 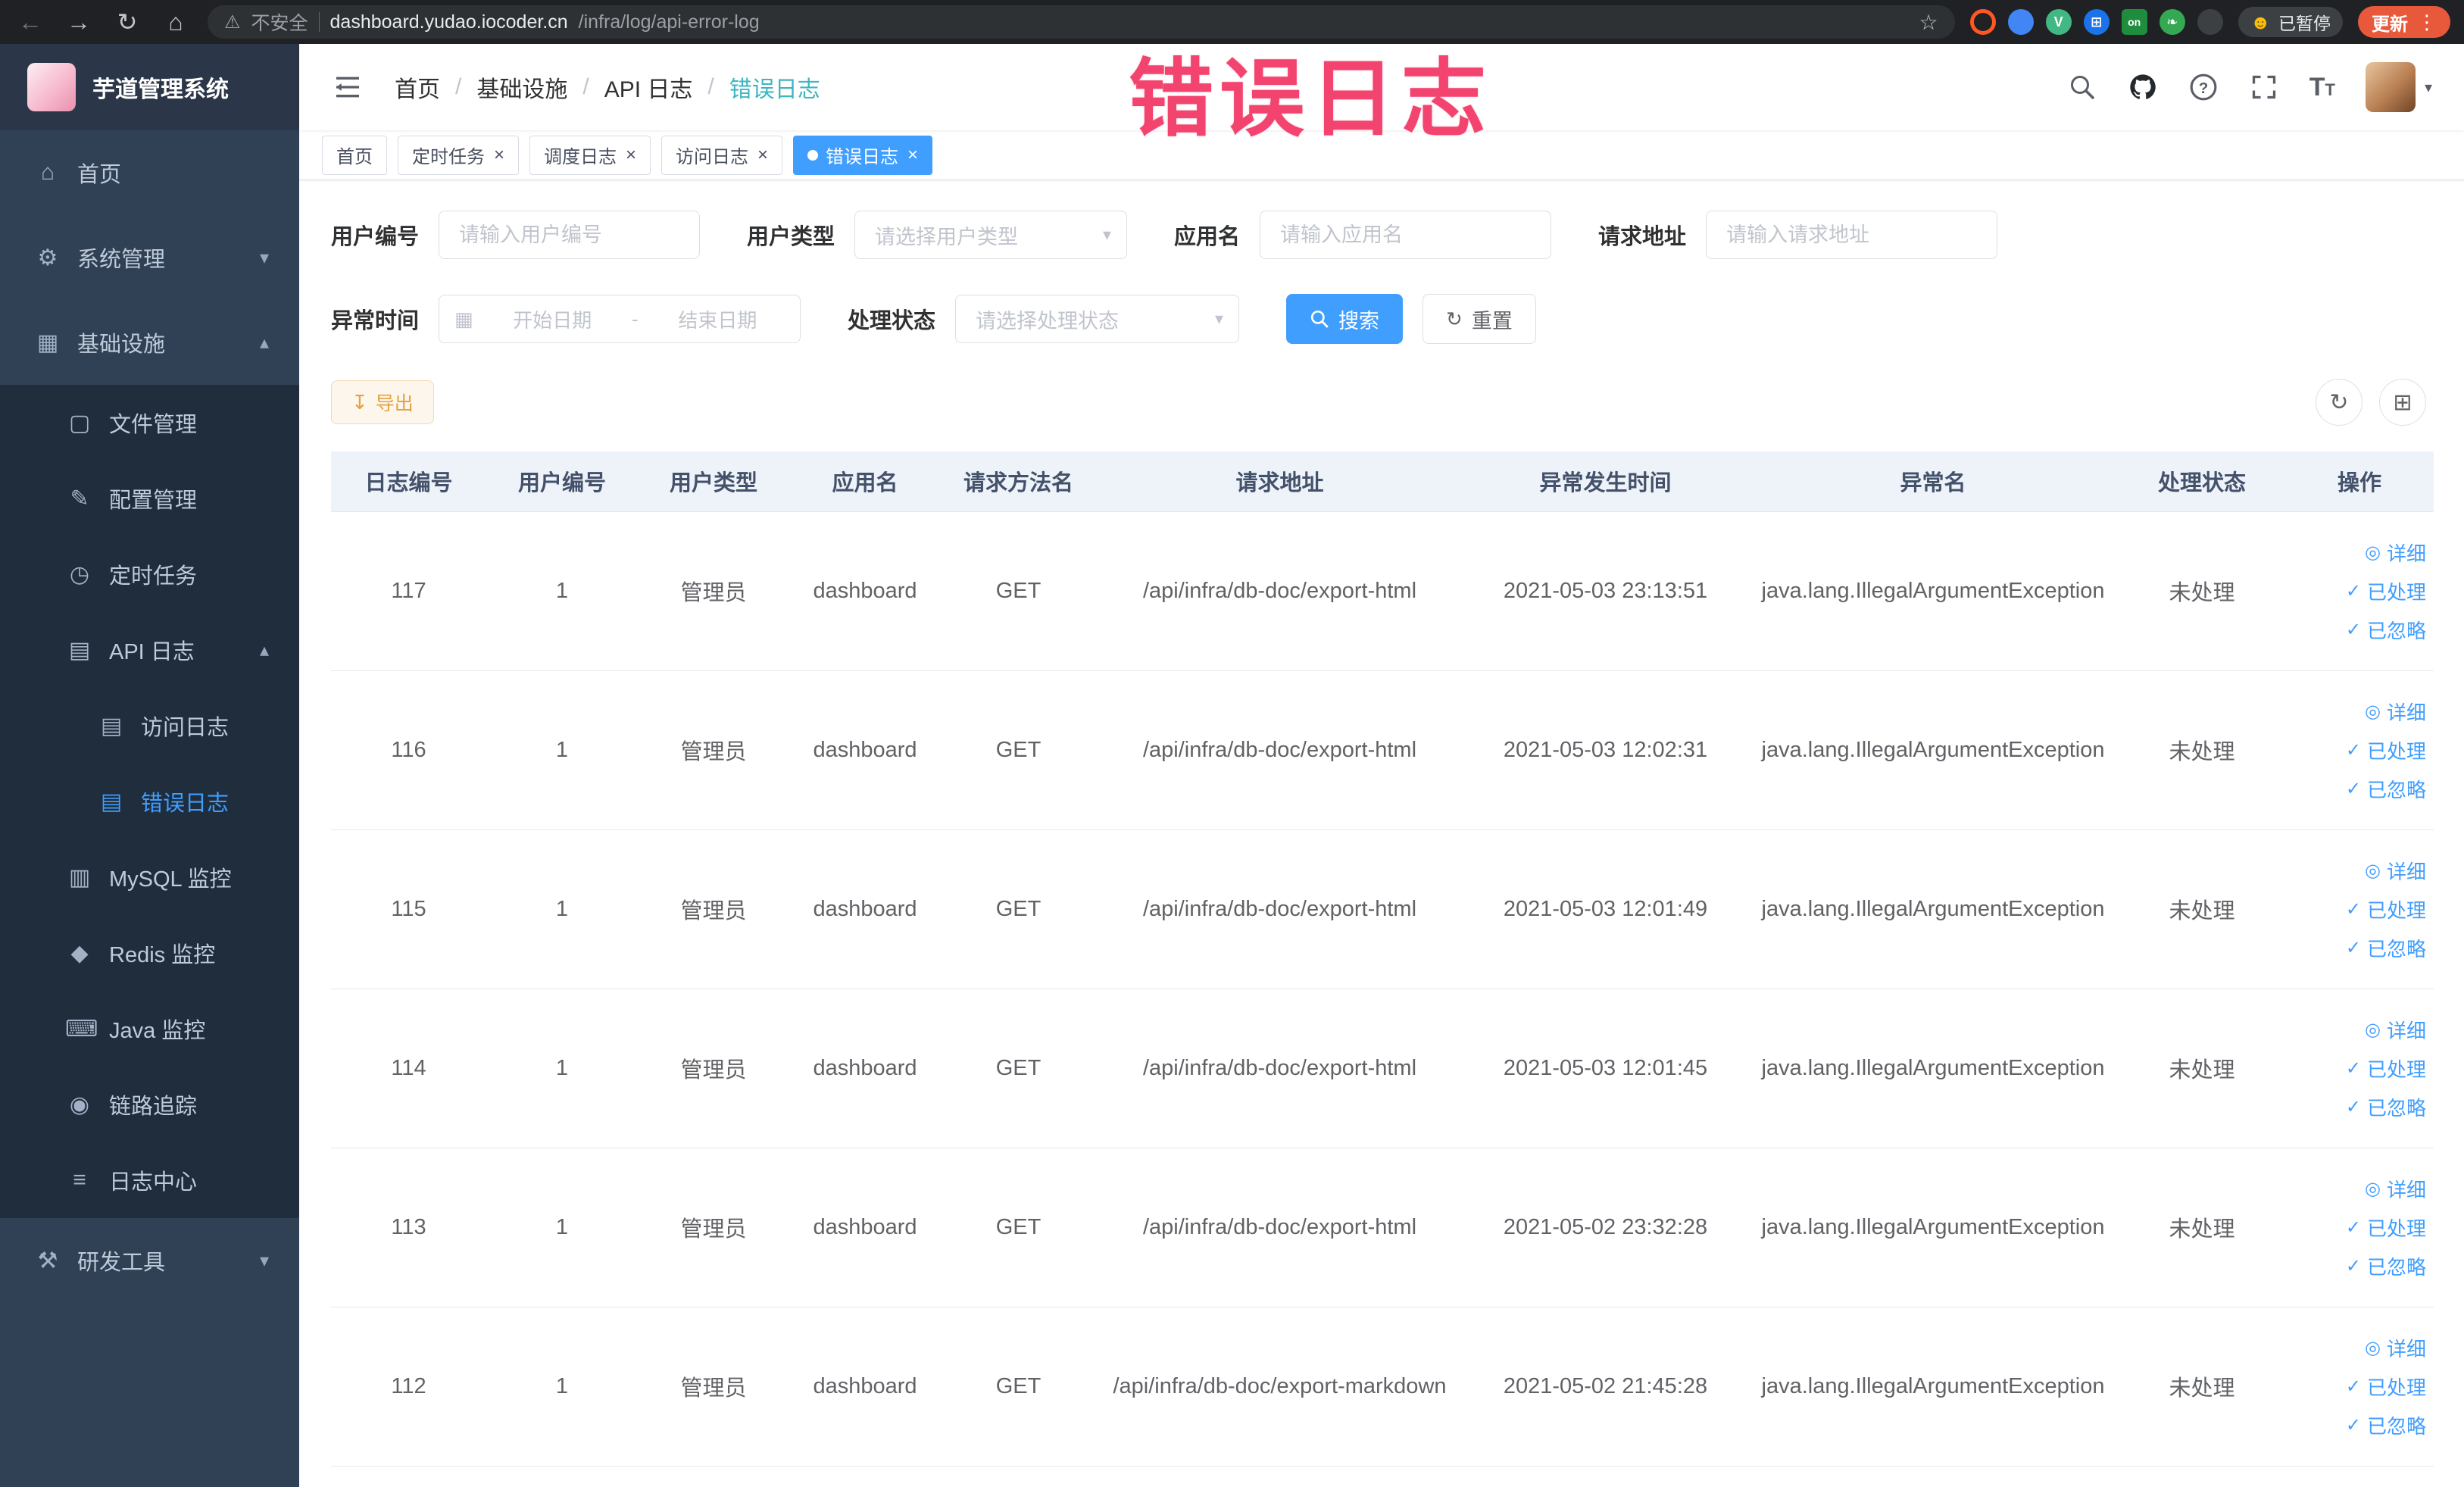 I want to click on tab-1: 定时任务 ×, so click(x=459, y=155).